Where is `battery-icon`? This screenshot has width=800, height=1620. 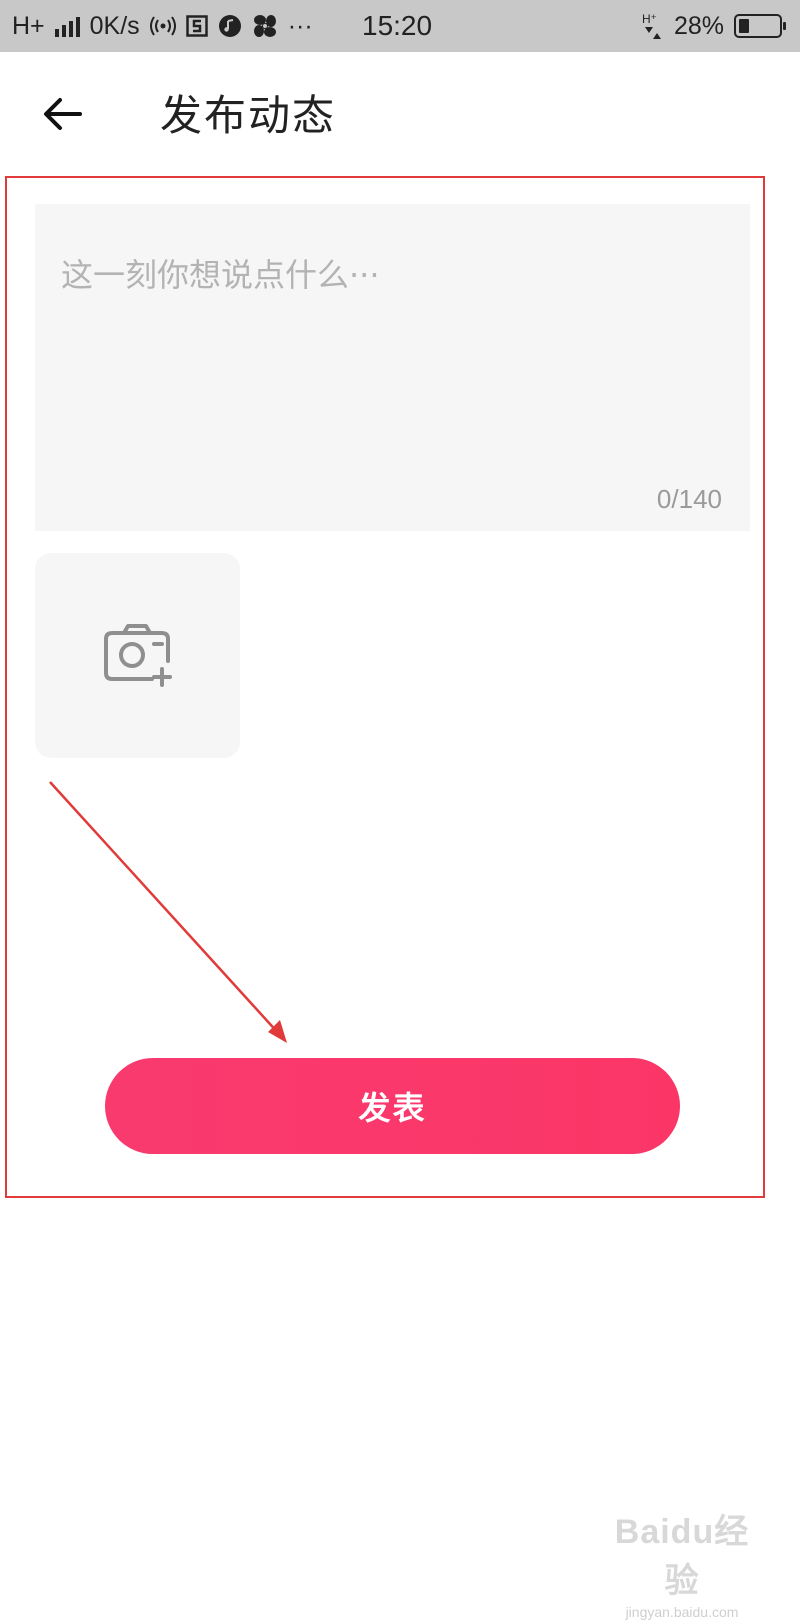 battery-icon is located at coordinates (760, 26).